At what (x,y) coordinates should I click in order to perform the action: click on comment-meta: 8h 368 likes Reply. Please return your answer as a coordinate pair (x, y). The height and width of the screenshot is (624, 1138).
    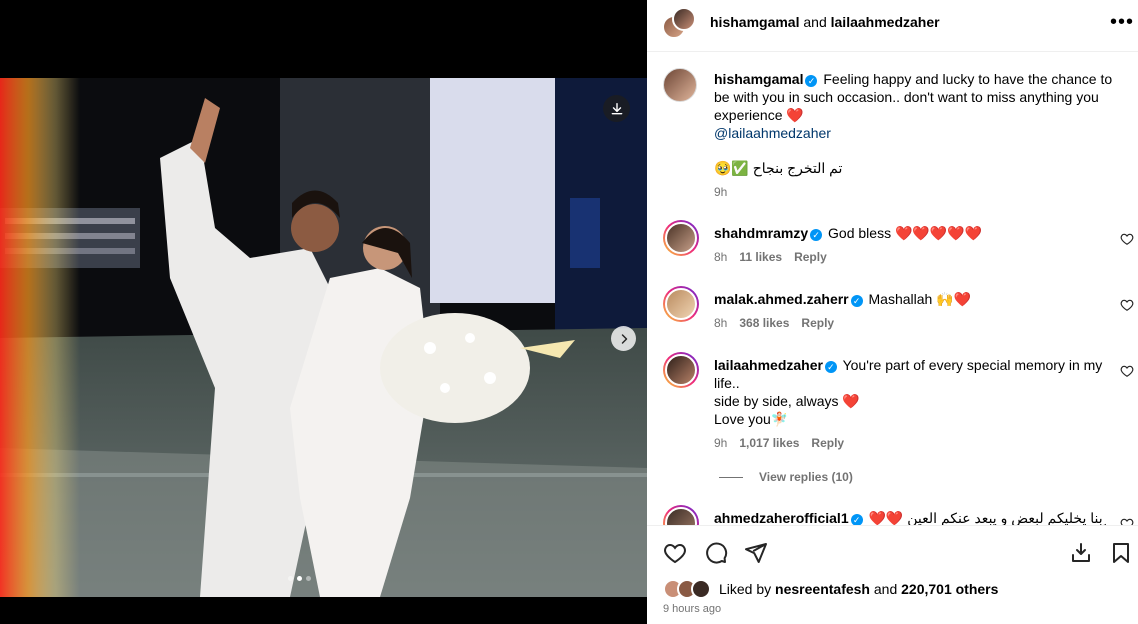
    Looking at the image, I should click on (774, 323).